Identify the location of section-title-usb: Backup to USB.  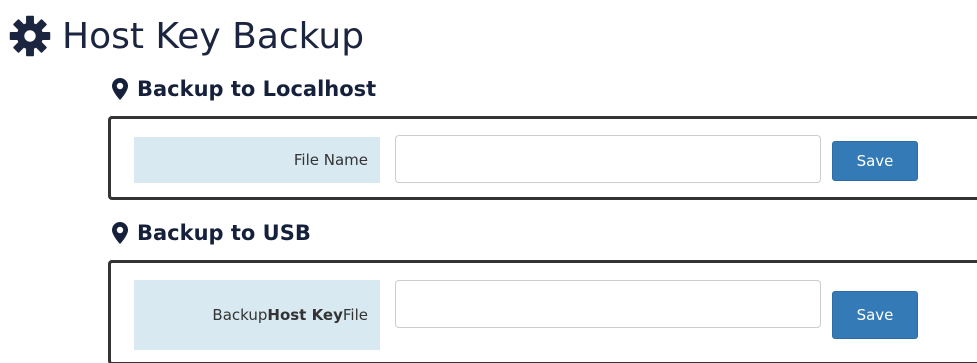
(211, 233).